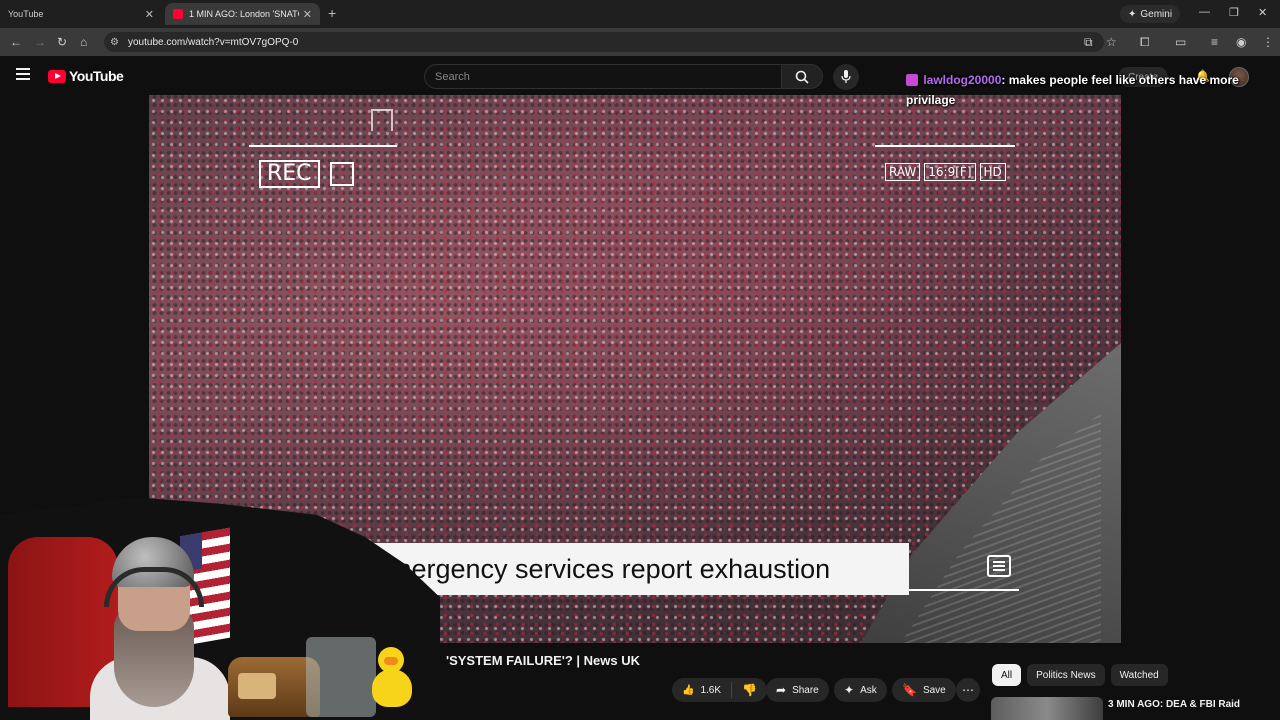 This screenshot has height=720, width=1280. What do you see at coordinates (999, 566) in the screenshot?
I see `list-icon` at bounding box center [999, 566].